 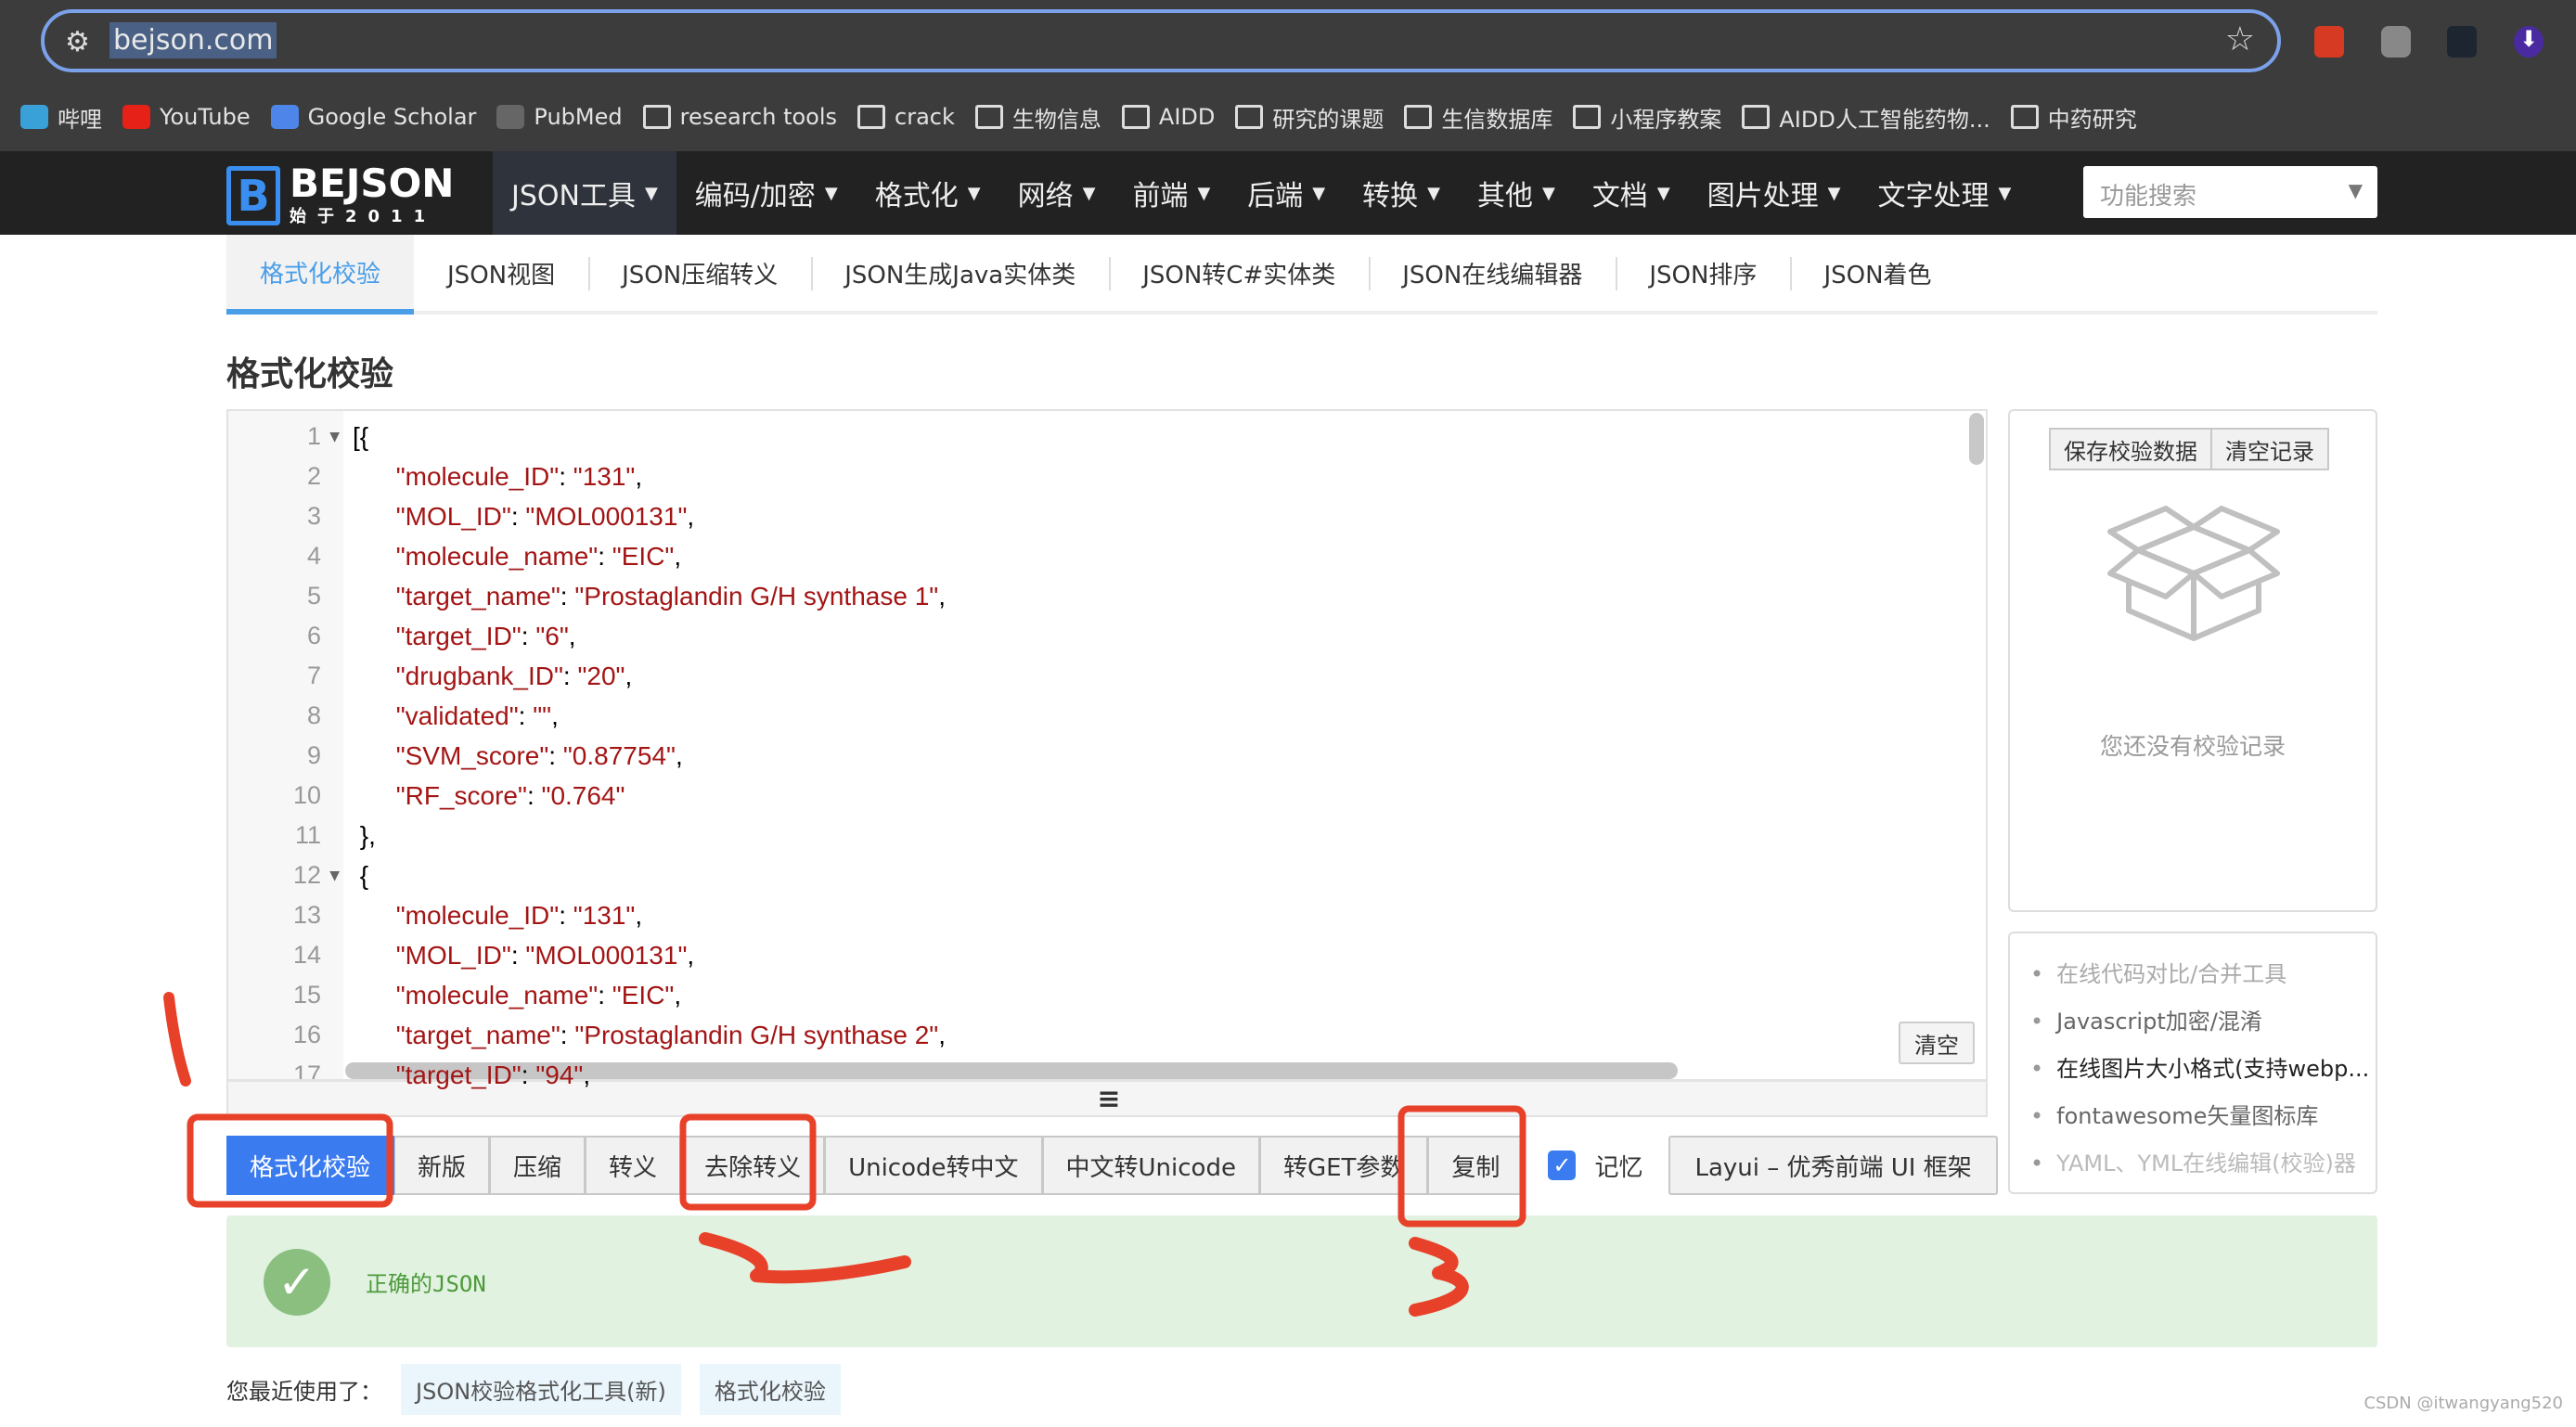 I want to click on action-button: Unicode转中文, so click(x=934, y=1165).